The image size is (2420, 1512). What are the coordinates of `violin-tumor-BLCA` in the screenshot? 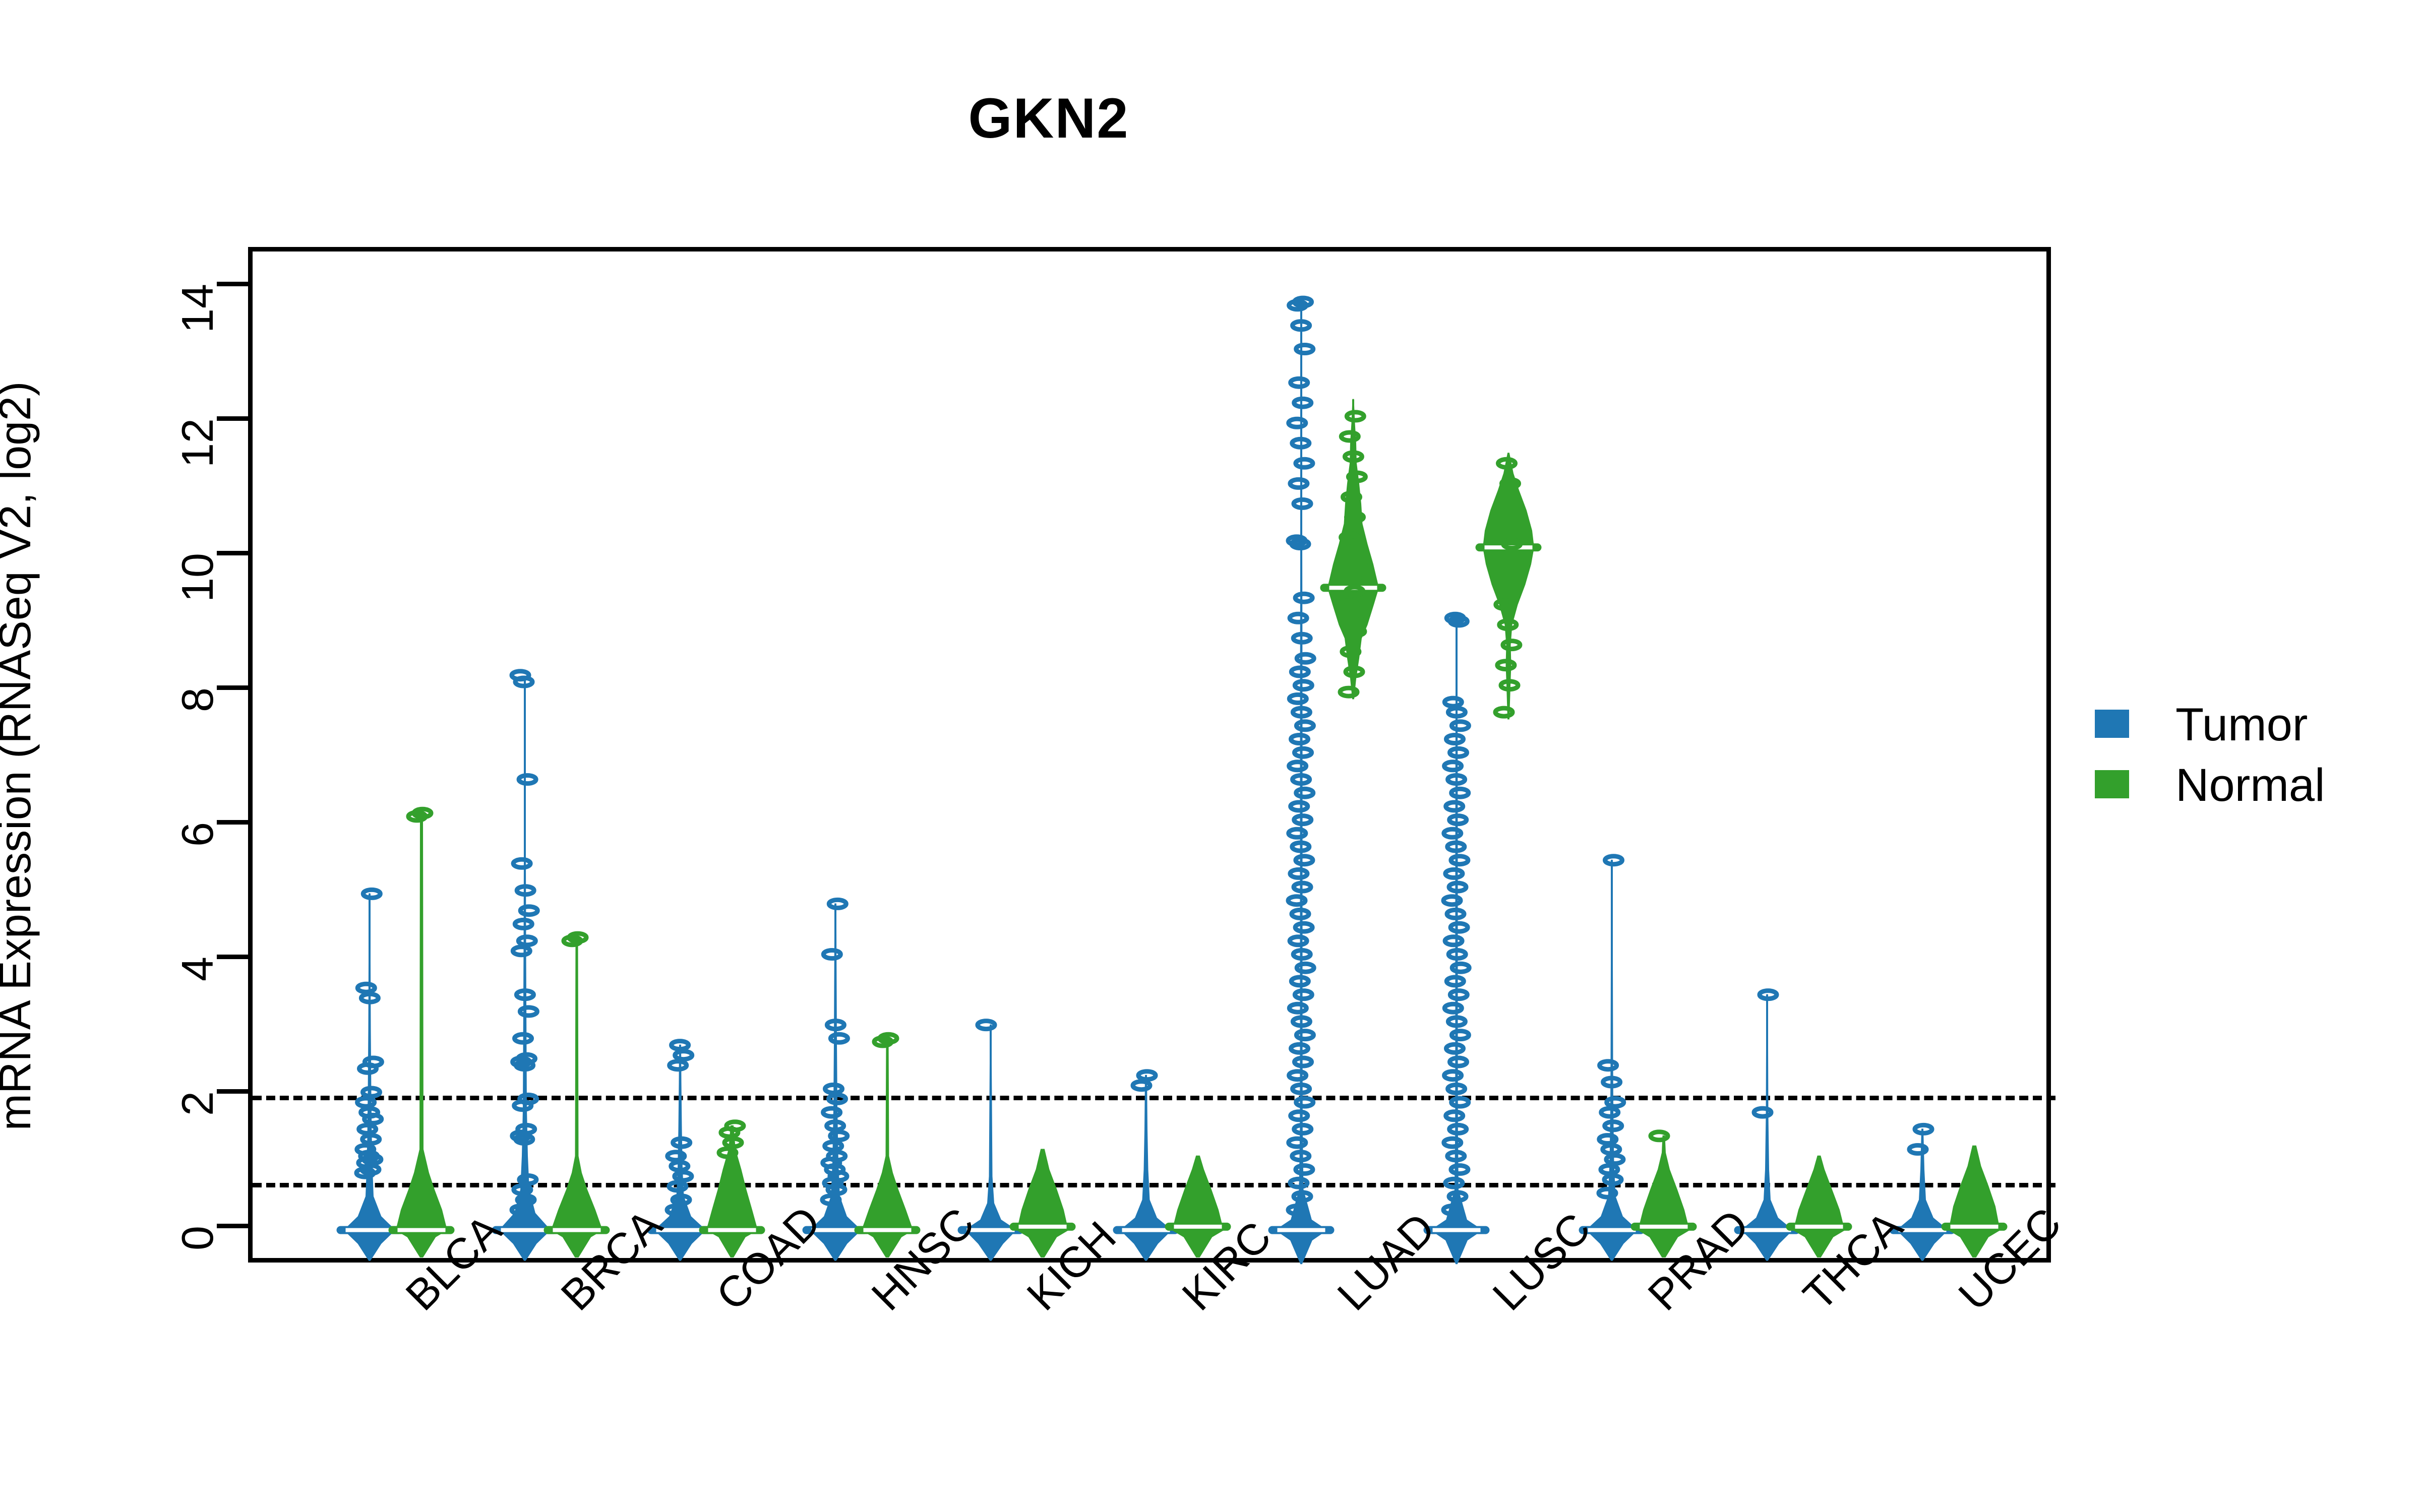 It's located at (369, 1074).